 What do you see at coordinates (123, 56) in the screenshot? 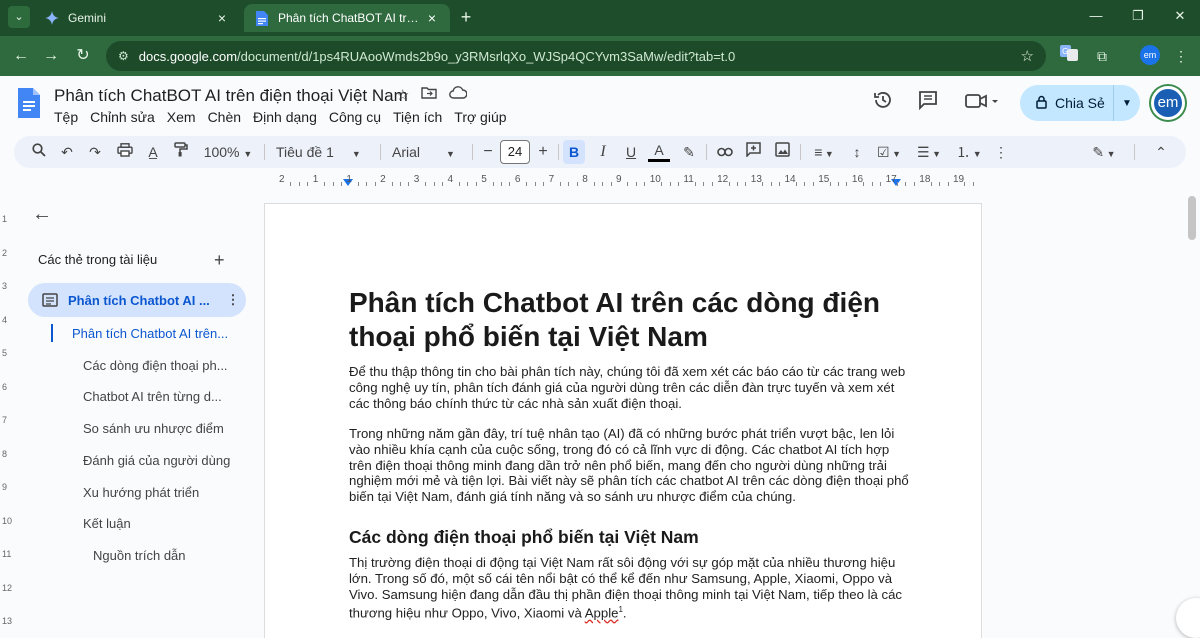
I see `site-info-icon: ⚙` at bounding box center [123, 56].